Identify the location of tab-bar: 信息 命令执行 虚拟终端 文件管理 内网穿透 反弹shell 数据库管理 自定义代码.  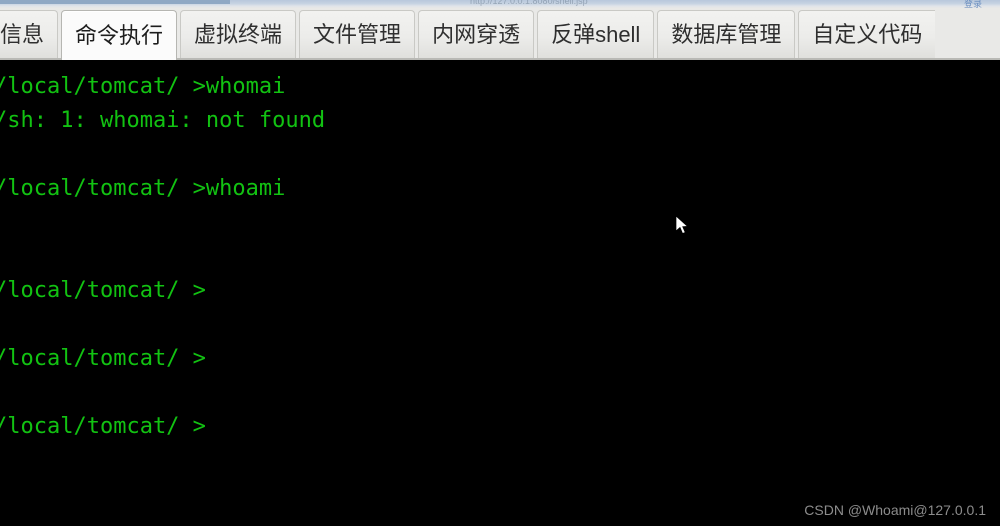
(500, 34).